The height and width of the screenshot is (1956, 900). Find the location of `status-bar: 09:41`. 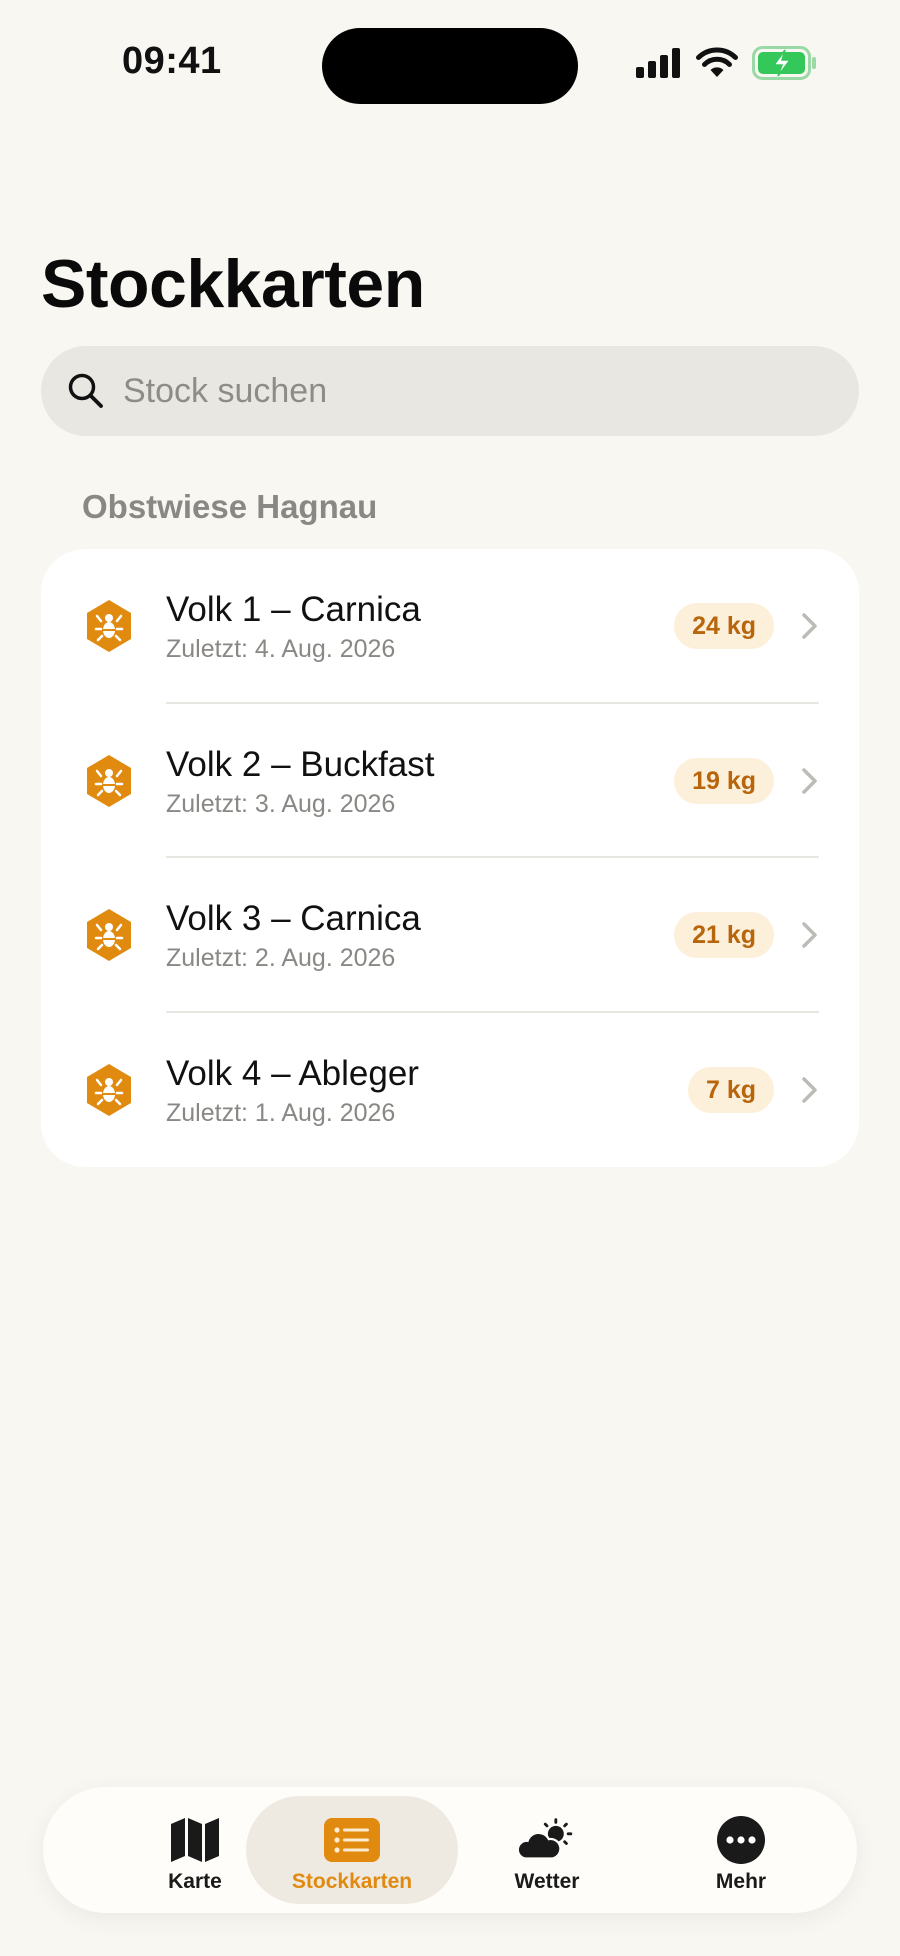

status-bar: 09:41 is located at coordinates (450, 65).